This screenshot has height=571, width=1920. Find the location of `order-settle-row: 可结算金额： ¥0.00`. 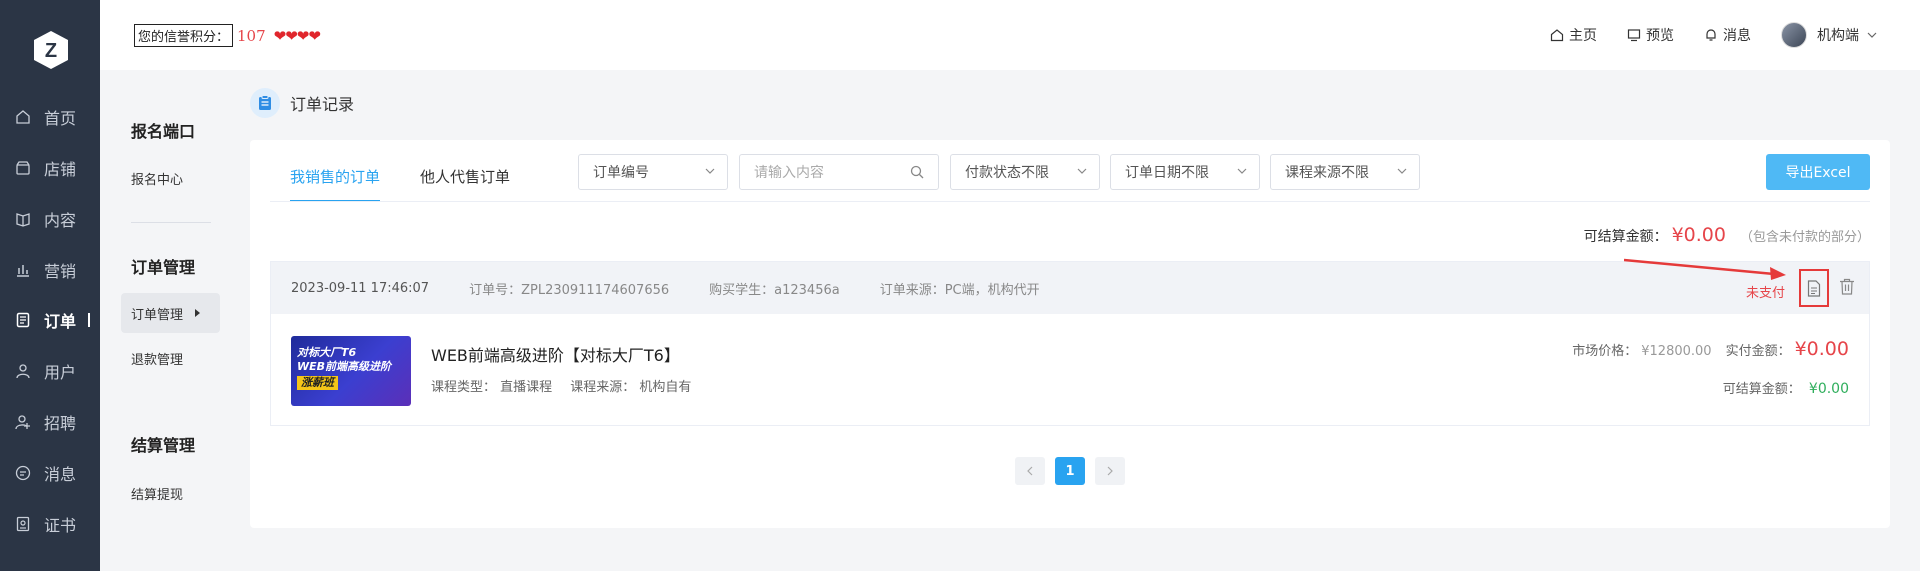

order-settle-row: 可结算金额： ¥0.00 is located at coordinates (1786, 387).